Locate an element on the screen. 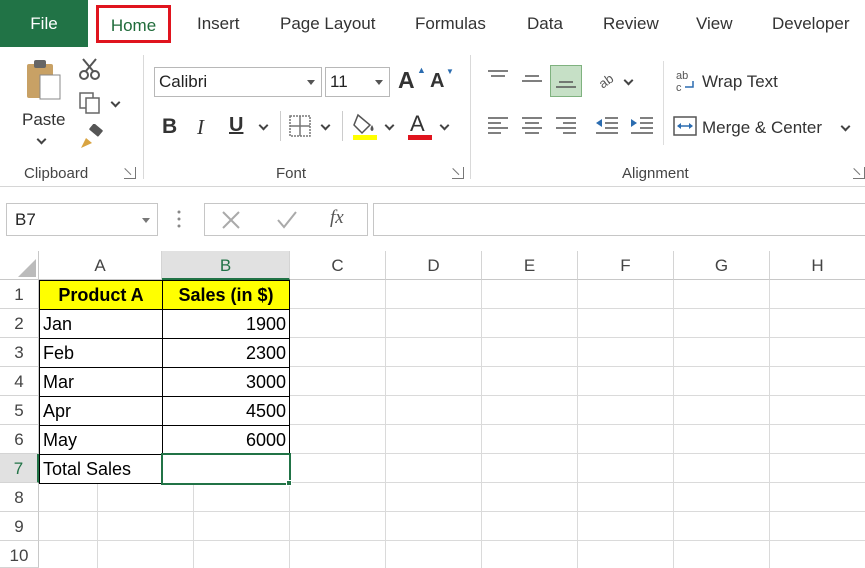  font-launcher-icon is located at coordinates (458, 173).